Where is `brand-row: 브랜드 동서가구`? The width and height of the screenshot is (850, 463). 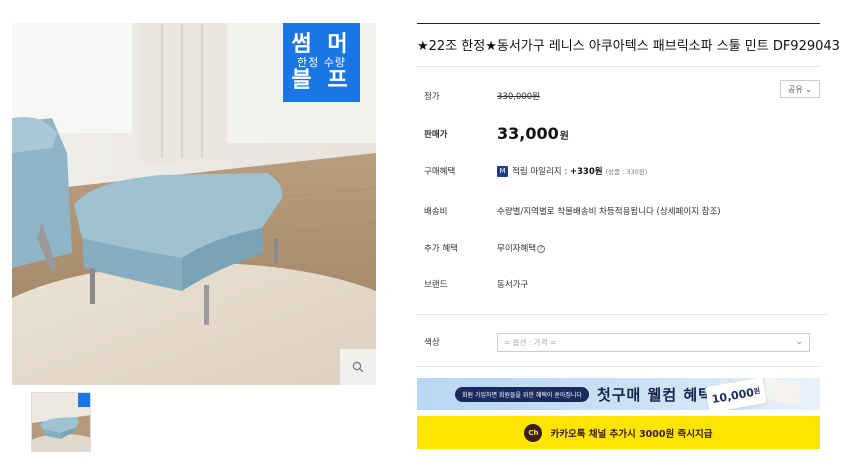
brand-row: 브랜드 동서가구 is located at coordinates (476, 284).